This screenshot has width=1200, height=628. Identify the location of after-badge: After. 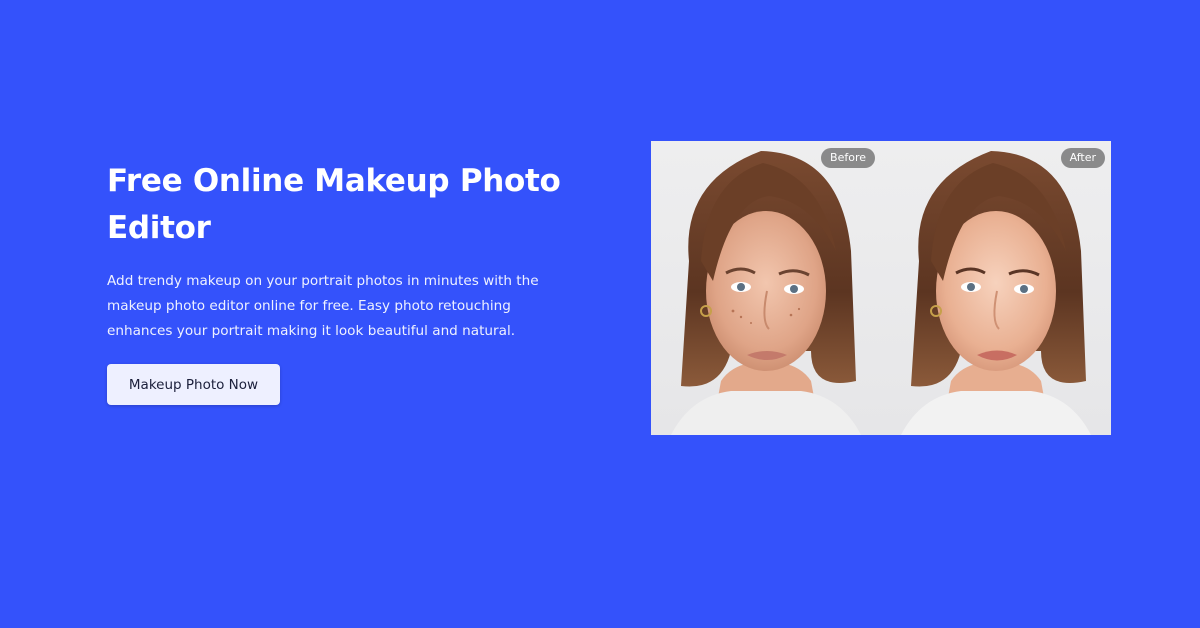
(1082, 158).